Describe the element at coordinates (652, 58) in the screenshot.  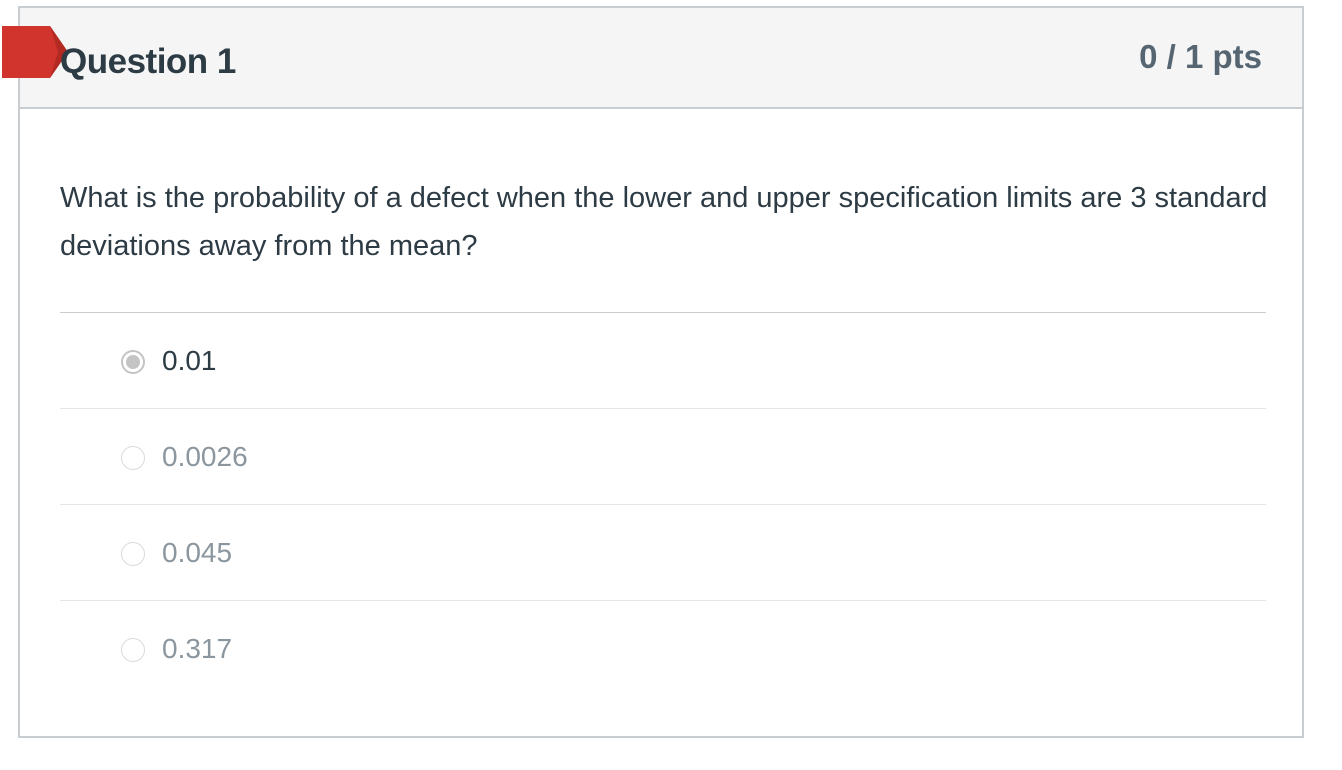
I see `question-header: Question 1 0 / 1 pts` at that location.